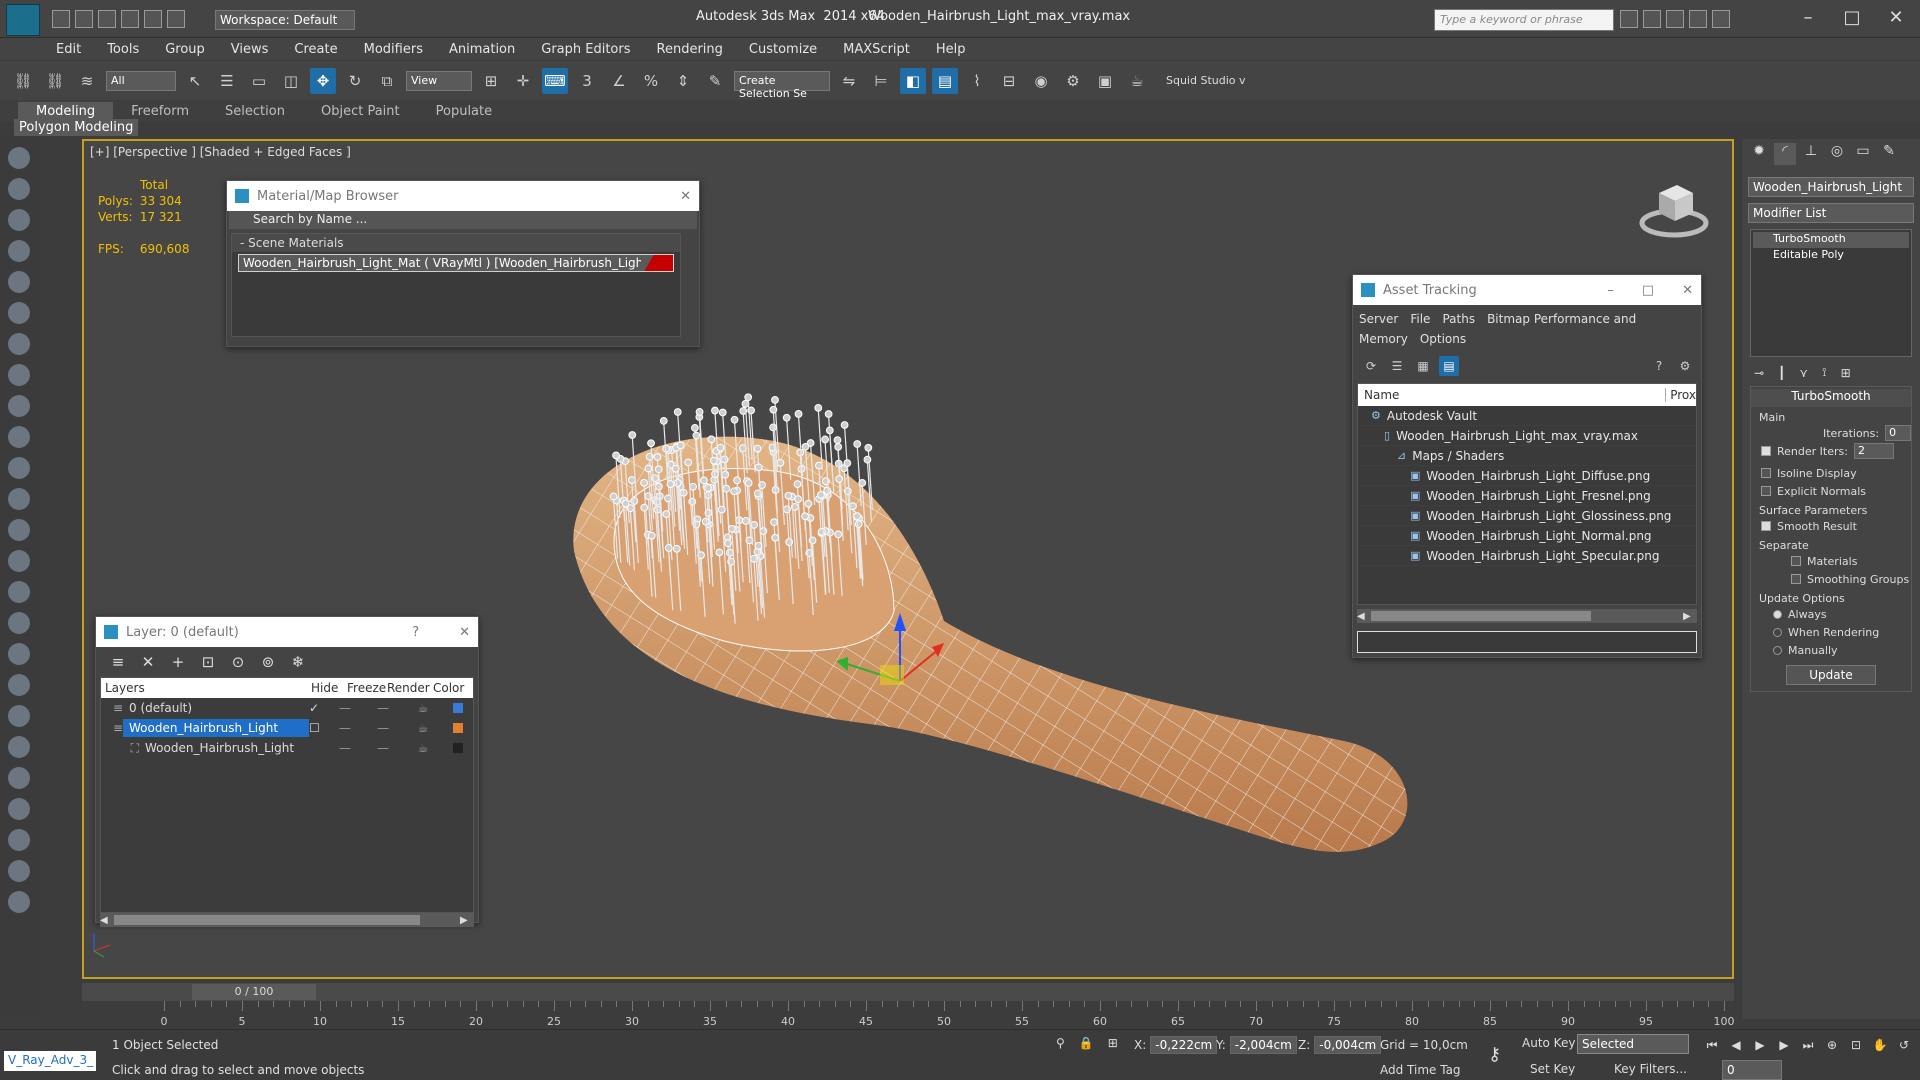  Describe the element at coordinates (227, 81) in the screenshot. I see `select-by-name-icon: ☰` at that location.